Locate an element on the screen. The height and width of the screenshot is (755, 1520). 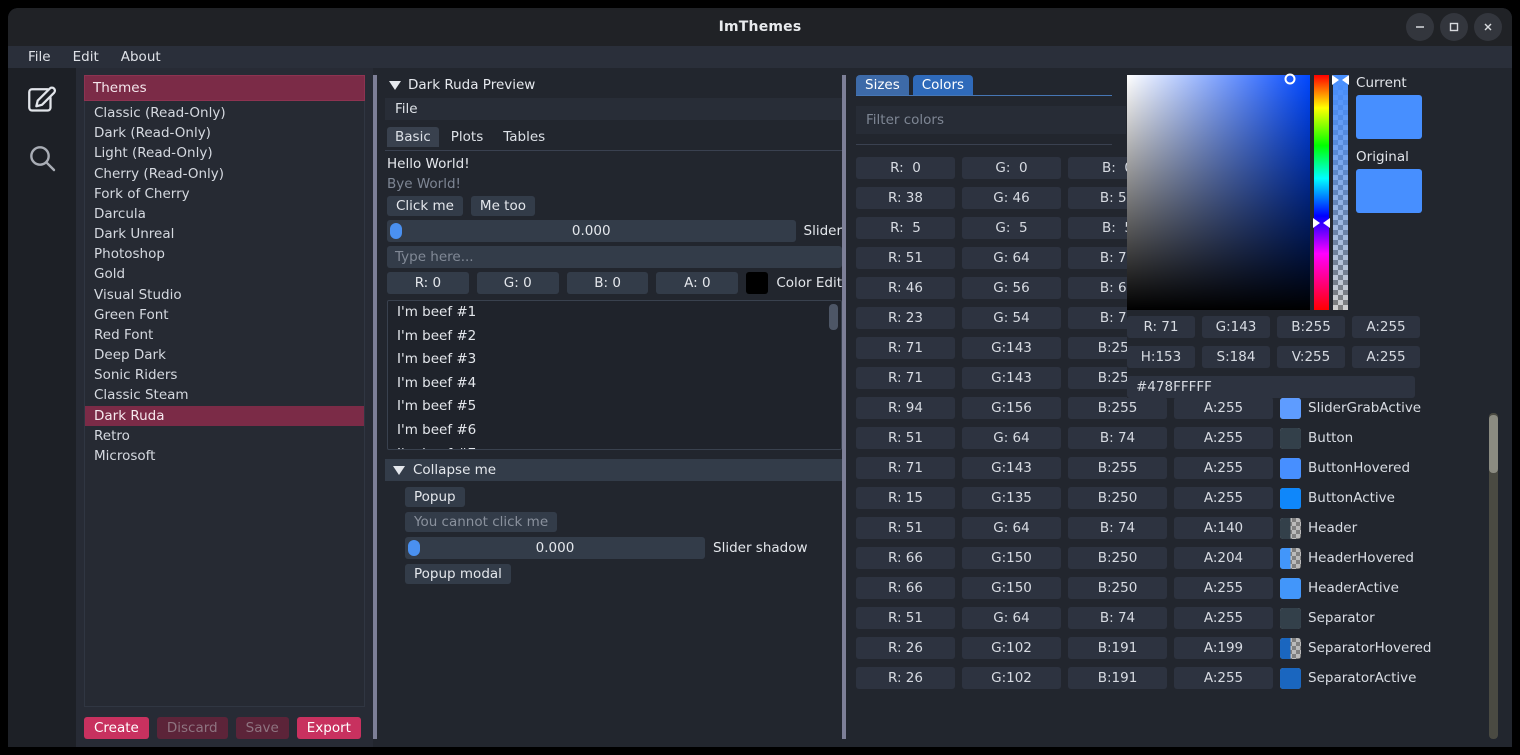
theme-list-item: Dark Unreal is located at coordinates (224, 234).